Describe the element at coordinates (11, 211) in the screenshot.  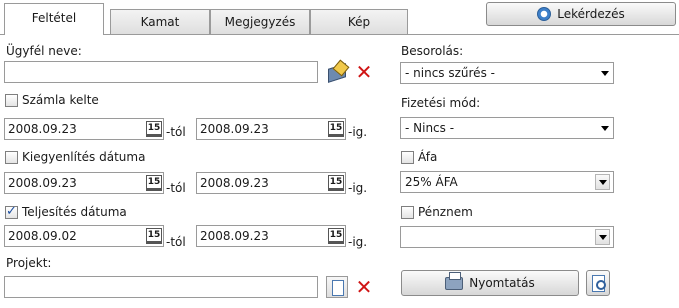
I see `performance-date-checkbox` at that location.